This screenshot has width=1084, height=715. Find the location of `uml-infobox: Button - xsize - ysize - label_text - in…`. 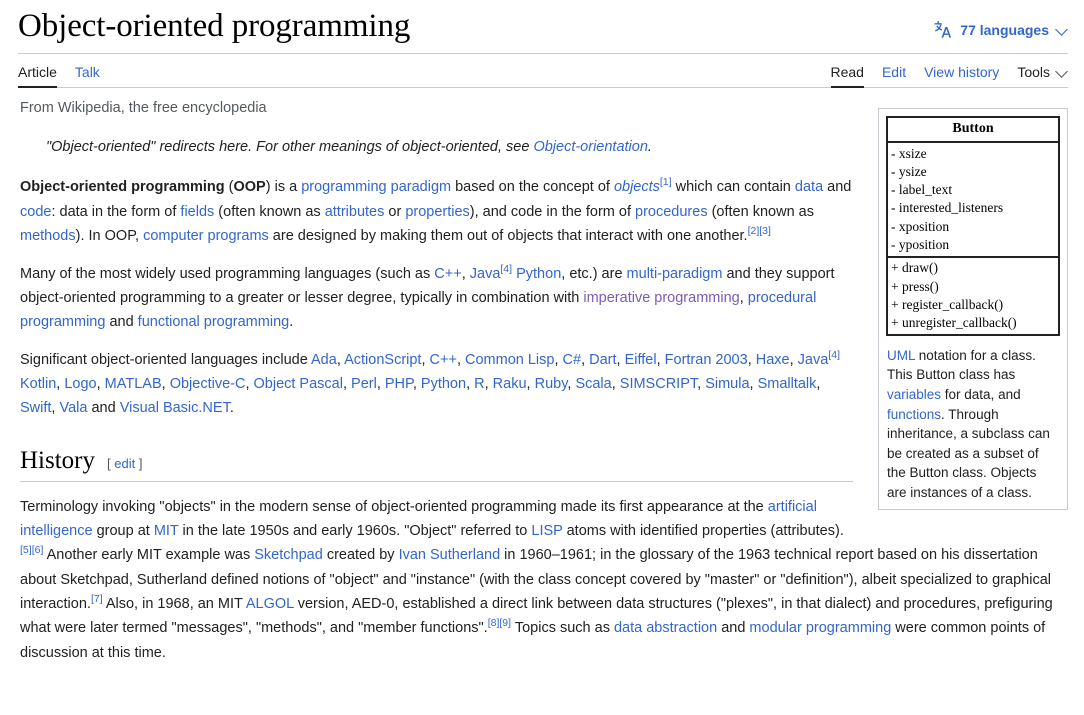

uml-infobox: Button - xsize - ysize - label_text - in… is located at coordinates (973, 309).